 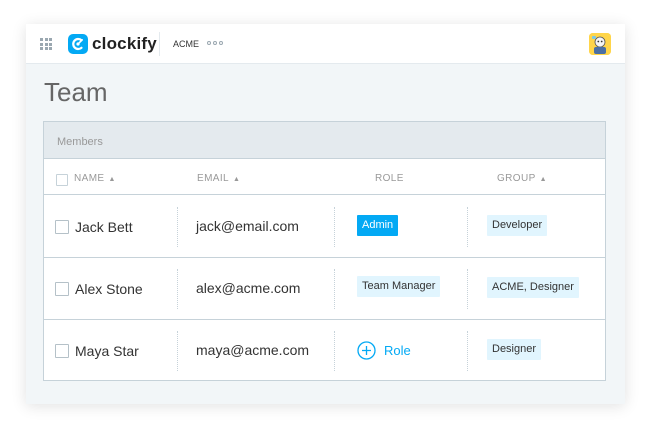 I want to click on column-name: NAME ▲︎, so click(x=95, y=179).